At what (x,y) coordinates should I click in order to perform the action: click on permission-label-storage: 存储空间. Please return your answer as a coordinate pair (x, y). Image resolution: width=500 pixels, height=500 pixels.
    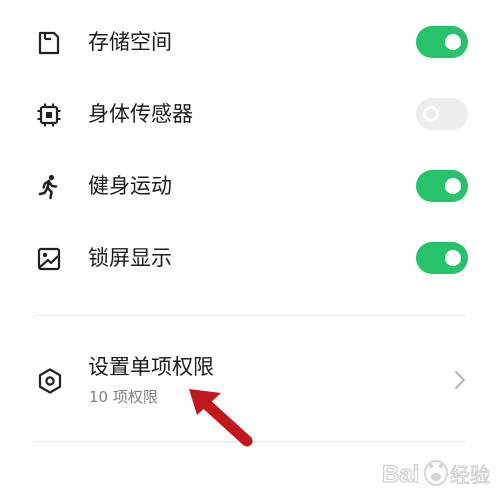
    Looking at the image, I should click on (130, 42).